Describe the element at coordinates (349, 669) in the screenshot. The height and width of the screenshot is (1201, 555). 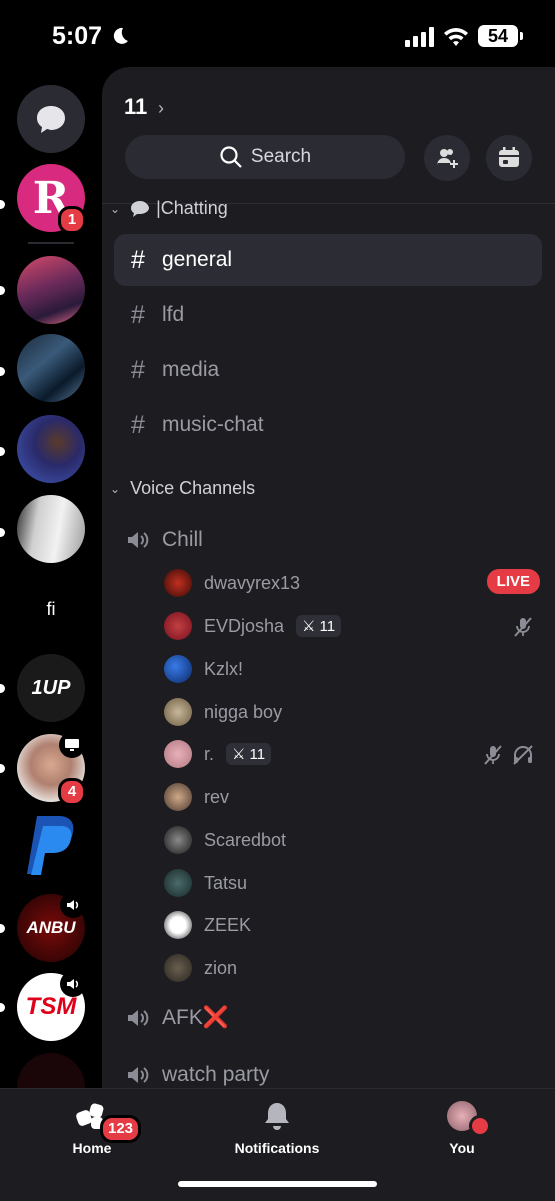
I see `voice-user: Kzlx!` at that location.